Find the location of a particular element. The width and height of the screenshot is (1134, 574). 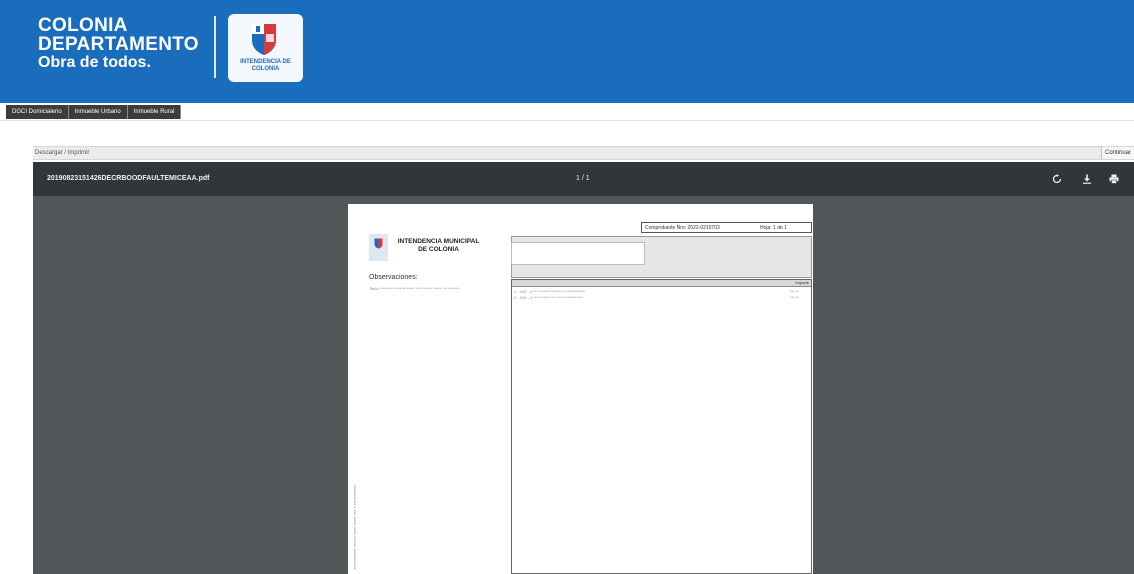

pdf-filename: 20190823151426DECRBOODFAULTEMICEAA.pdf is located at coordinates (128, 178).